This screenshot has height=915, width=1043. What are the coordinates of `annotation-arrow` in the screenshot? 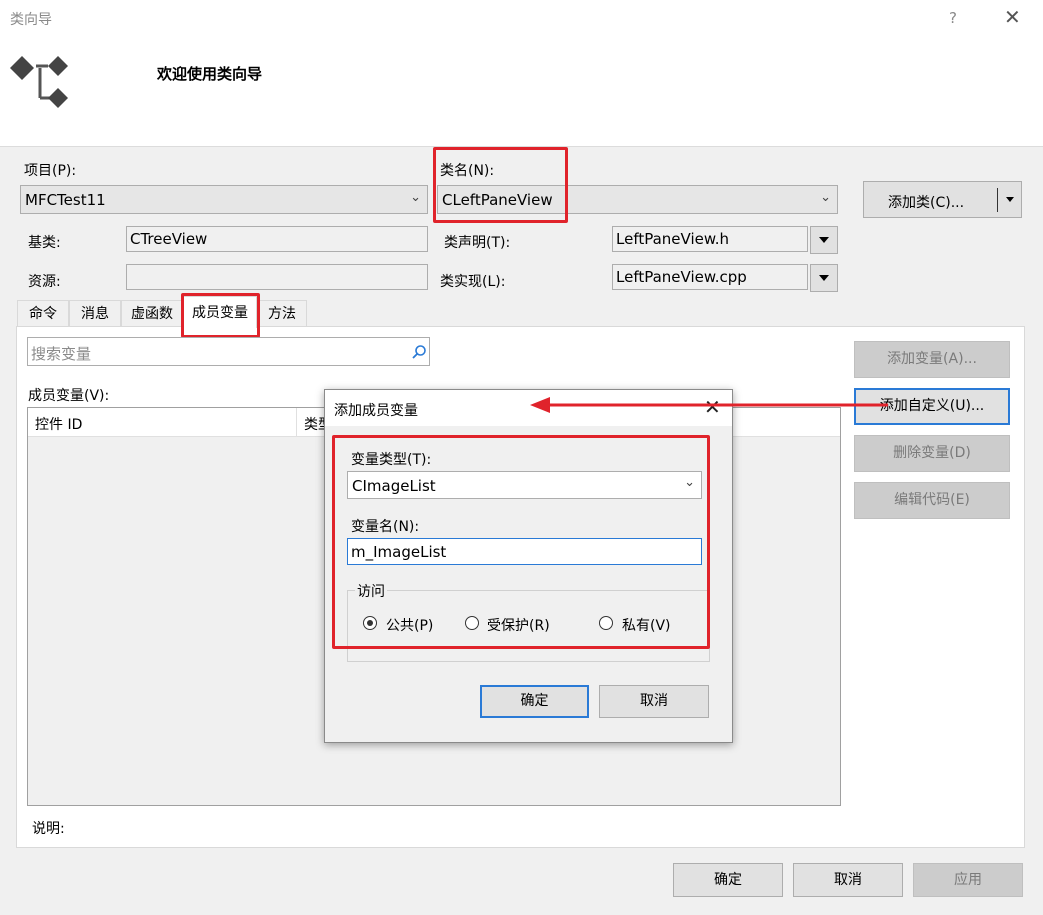 It's located at (709, 405).